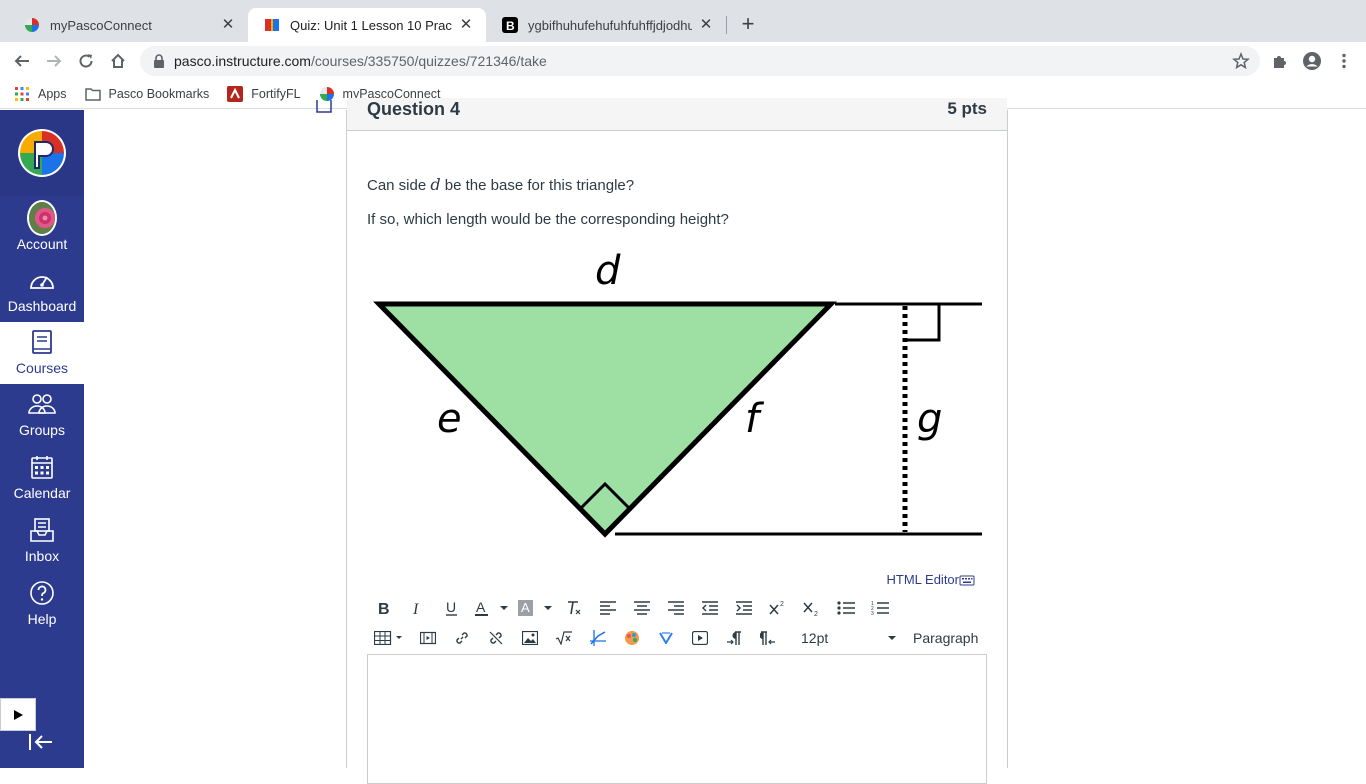 This screenshot has height=784, width=1366. I want to click on profile-button, so click(1312, 61).